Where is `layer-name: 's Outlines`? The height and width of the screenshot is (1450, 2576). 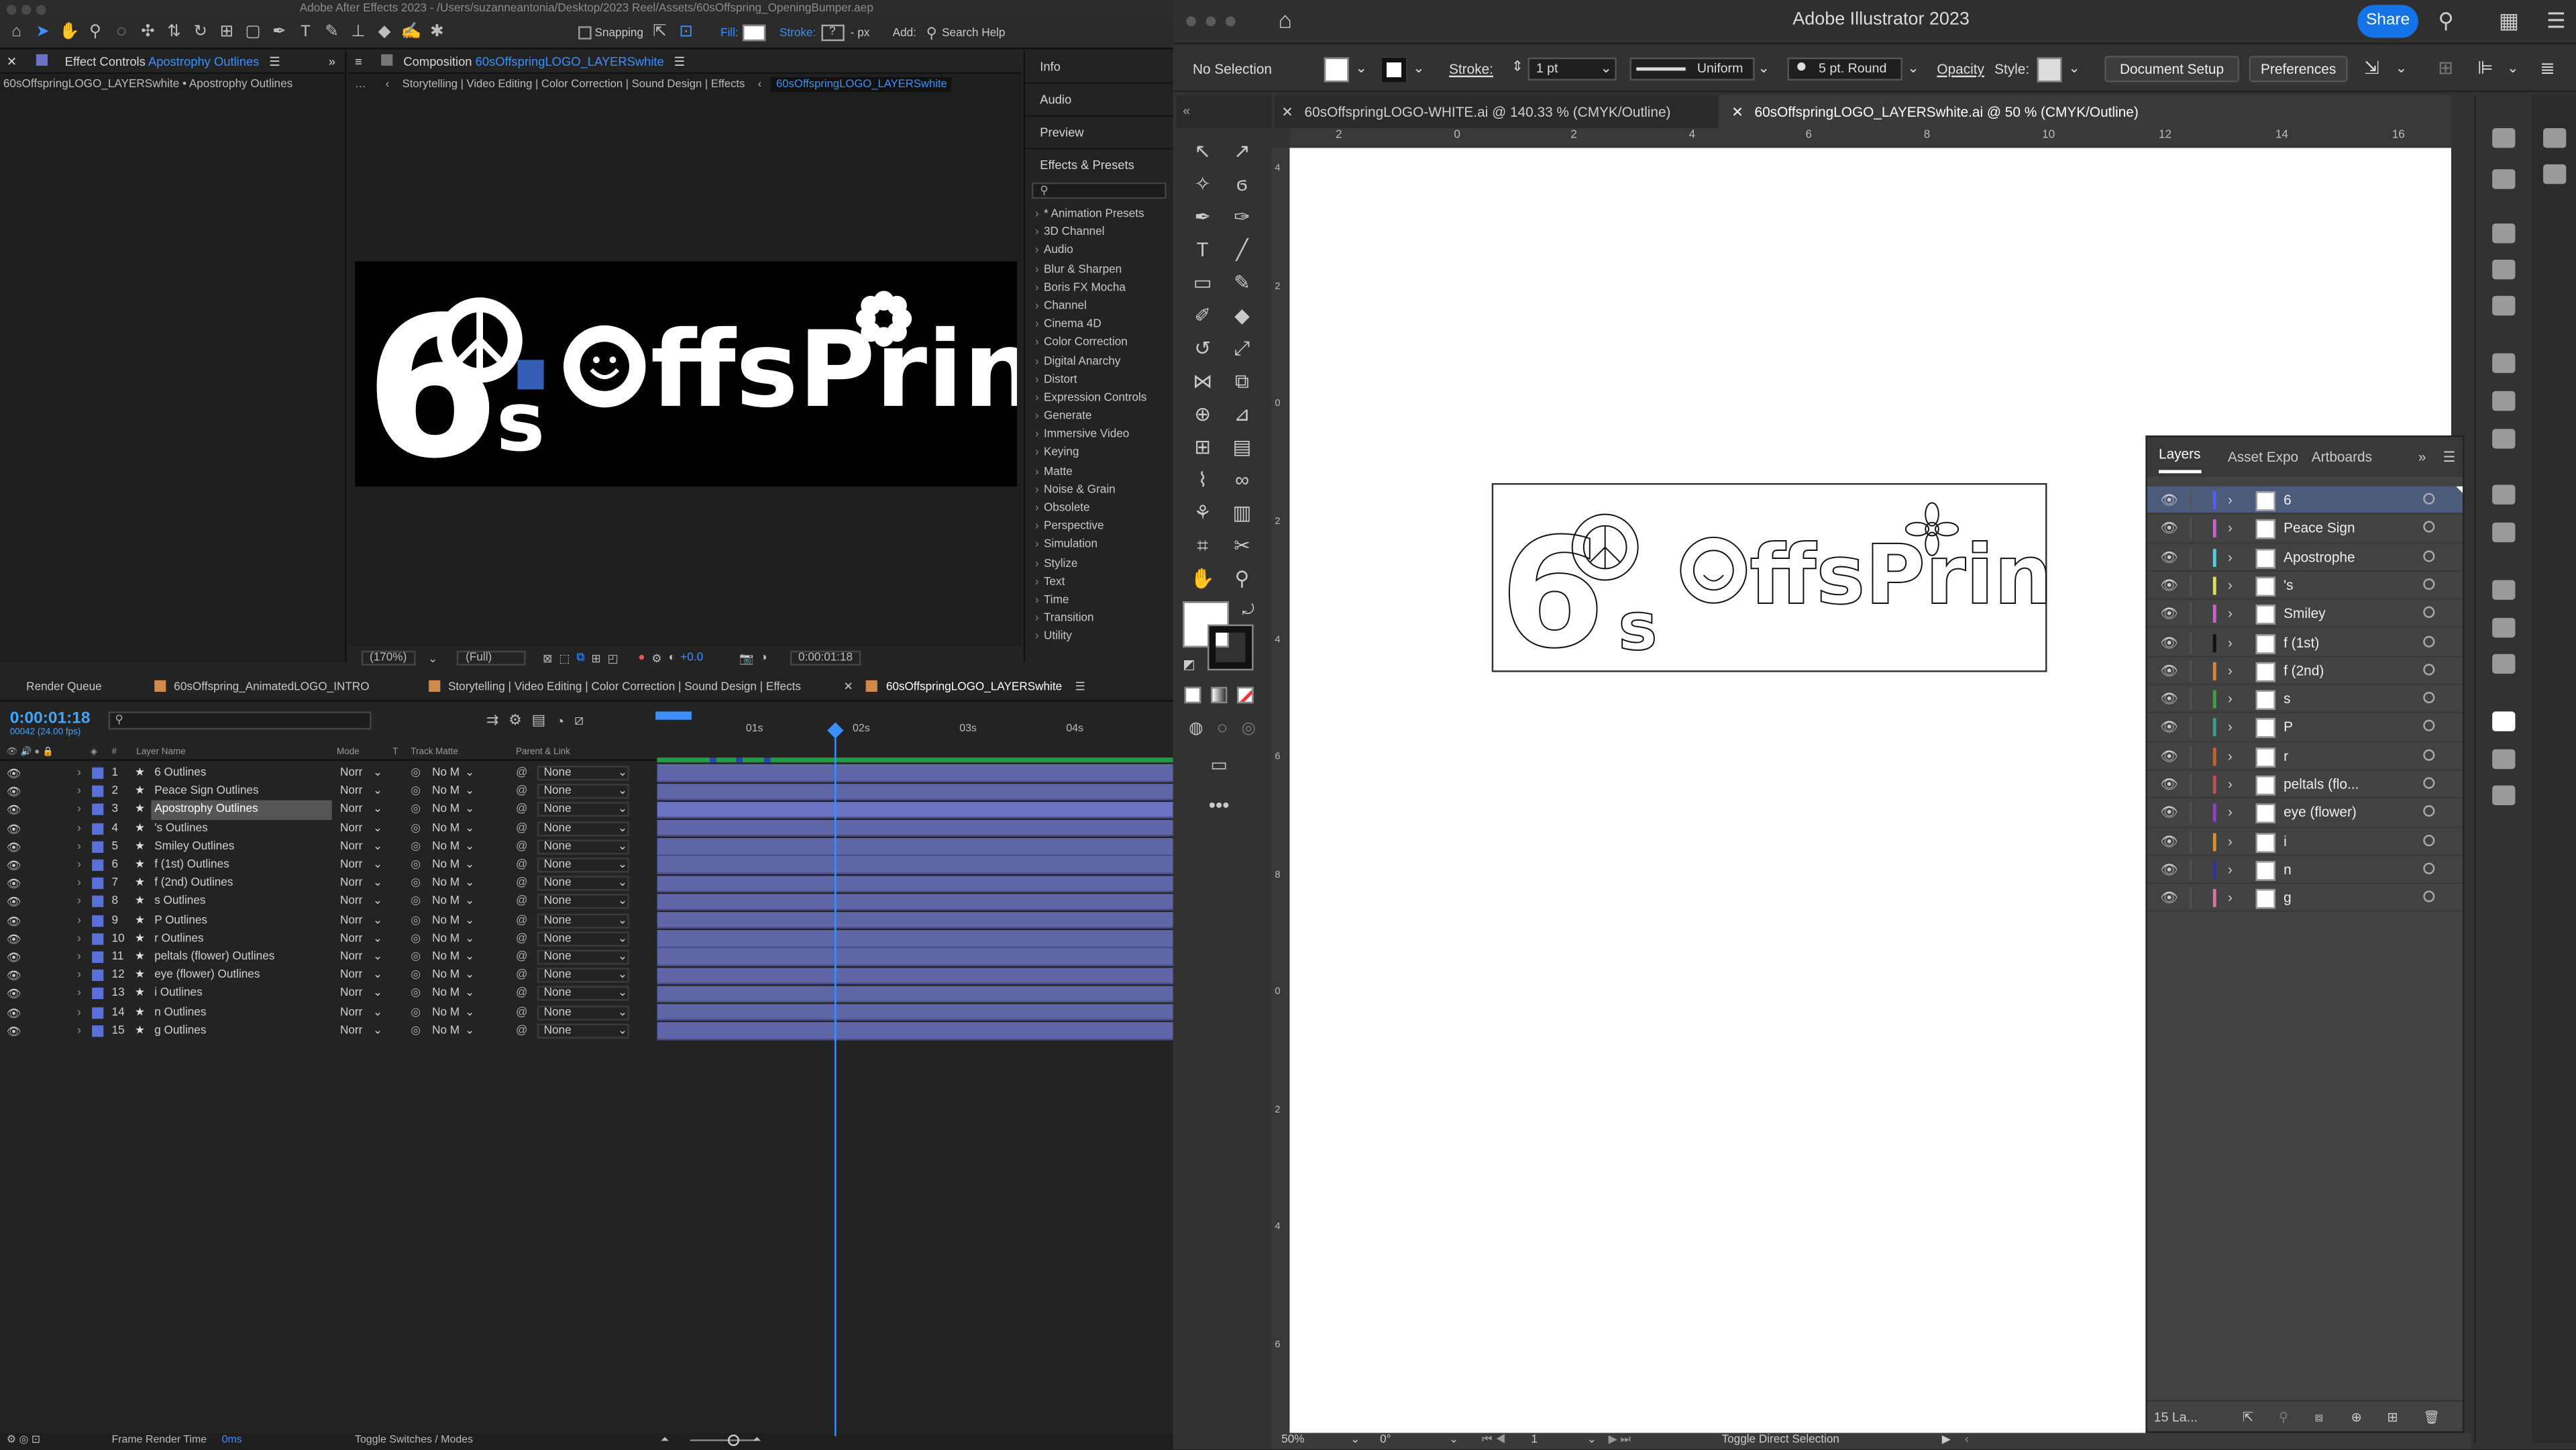
layer-name: 's Outlines is located at coordinates (181, 828).